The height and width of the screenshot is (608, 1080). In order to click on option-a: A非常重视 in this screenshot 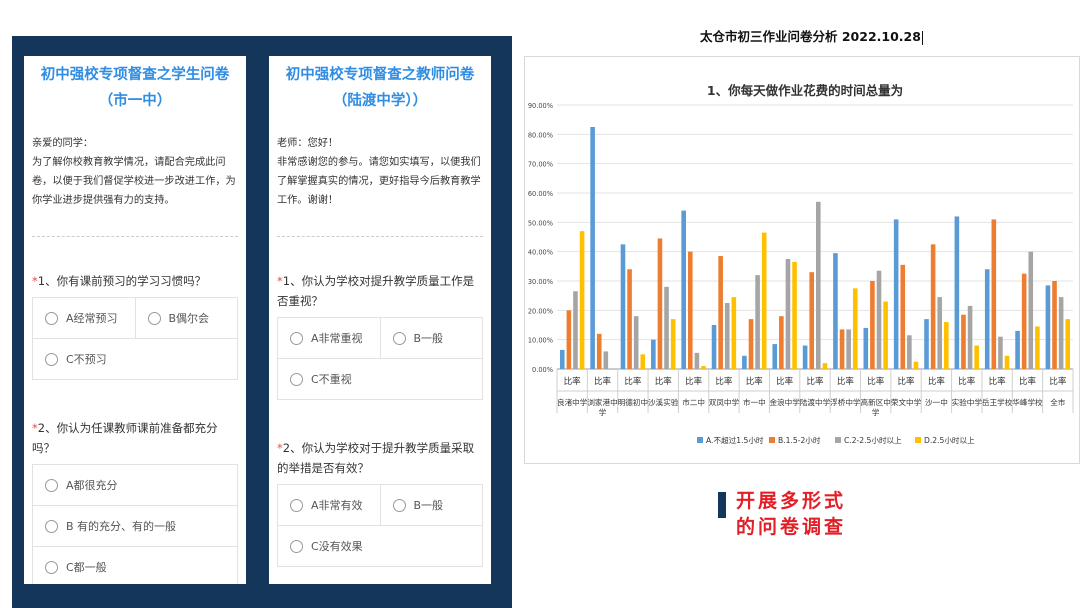, I will do `click(329, 338)`.